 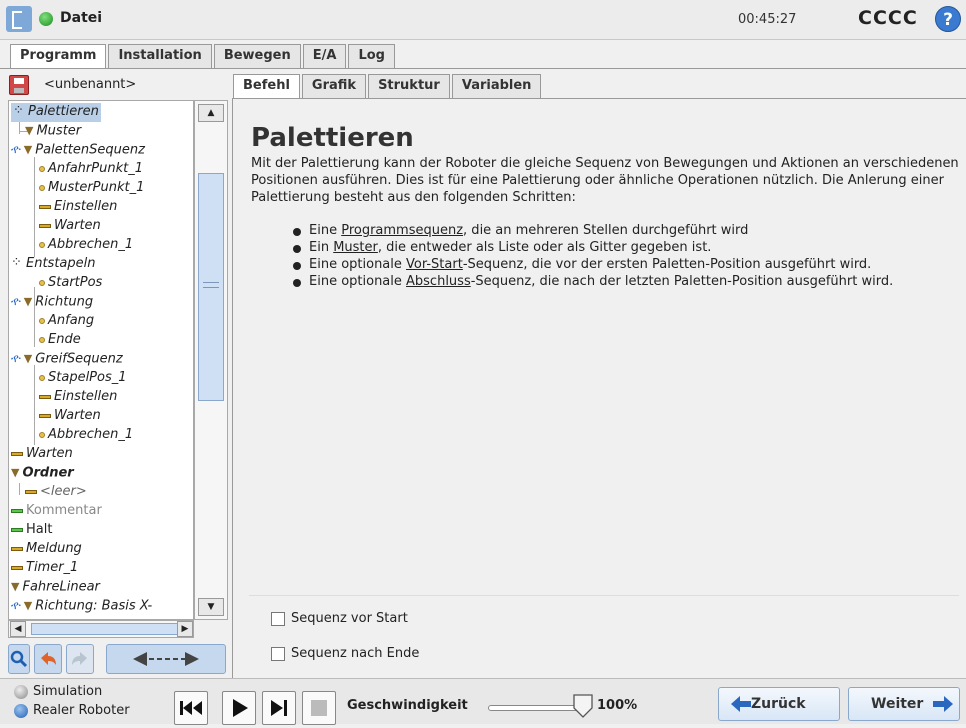 I want to click on stop-button, so click(x=319, y=708).